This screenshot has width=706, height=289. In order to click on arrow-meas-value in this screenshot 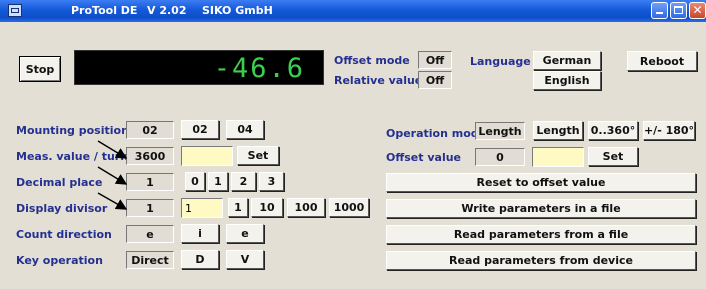, I will do `click(112, 149)`.